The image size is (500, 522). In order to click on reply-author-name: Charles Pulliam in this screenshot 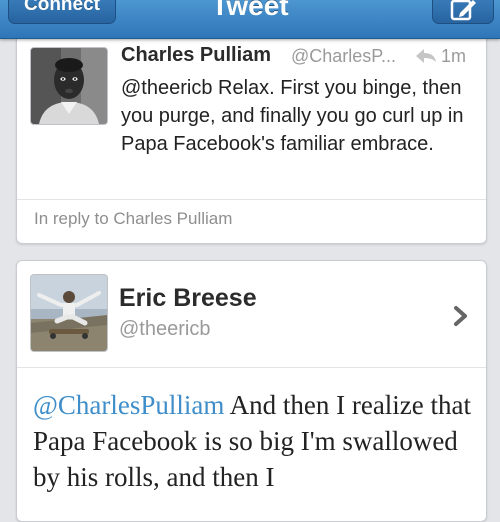, I will do `click(196, 55)`.